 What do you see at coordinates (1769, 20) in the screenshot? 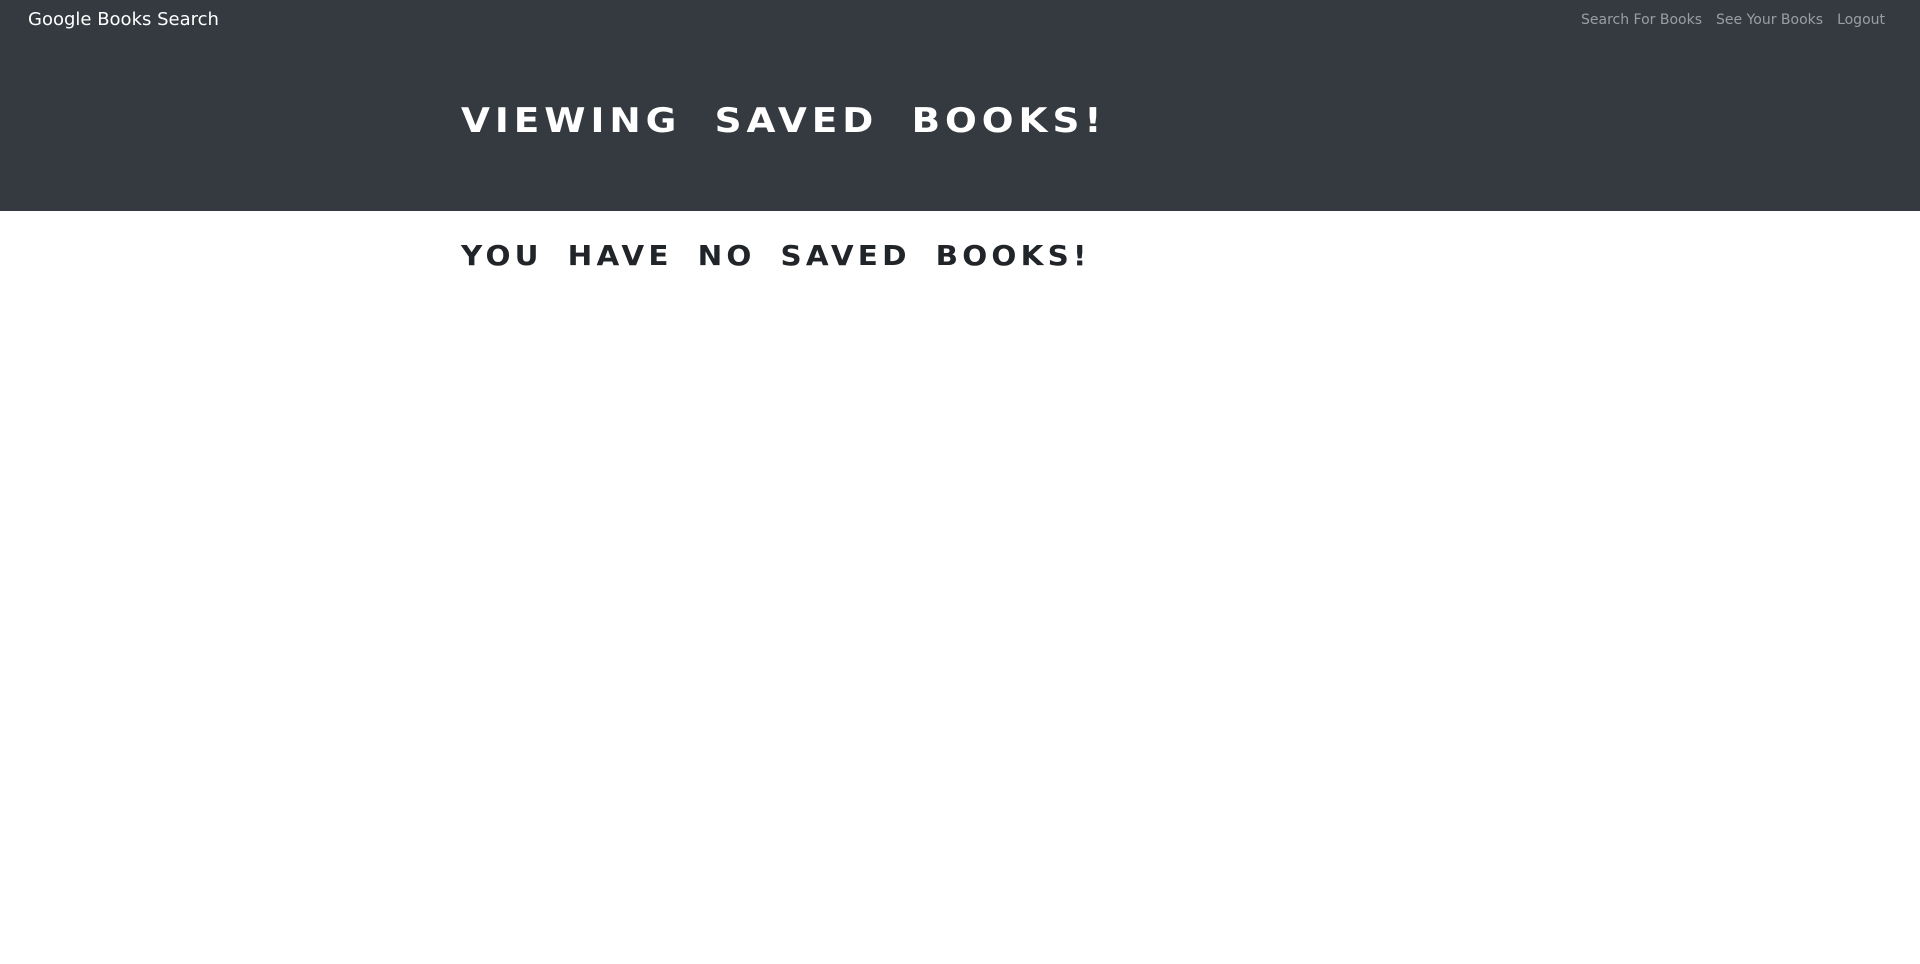
I see `nav-link-see-your-books: See Your Books` at bounding box center [1769, 20].